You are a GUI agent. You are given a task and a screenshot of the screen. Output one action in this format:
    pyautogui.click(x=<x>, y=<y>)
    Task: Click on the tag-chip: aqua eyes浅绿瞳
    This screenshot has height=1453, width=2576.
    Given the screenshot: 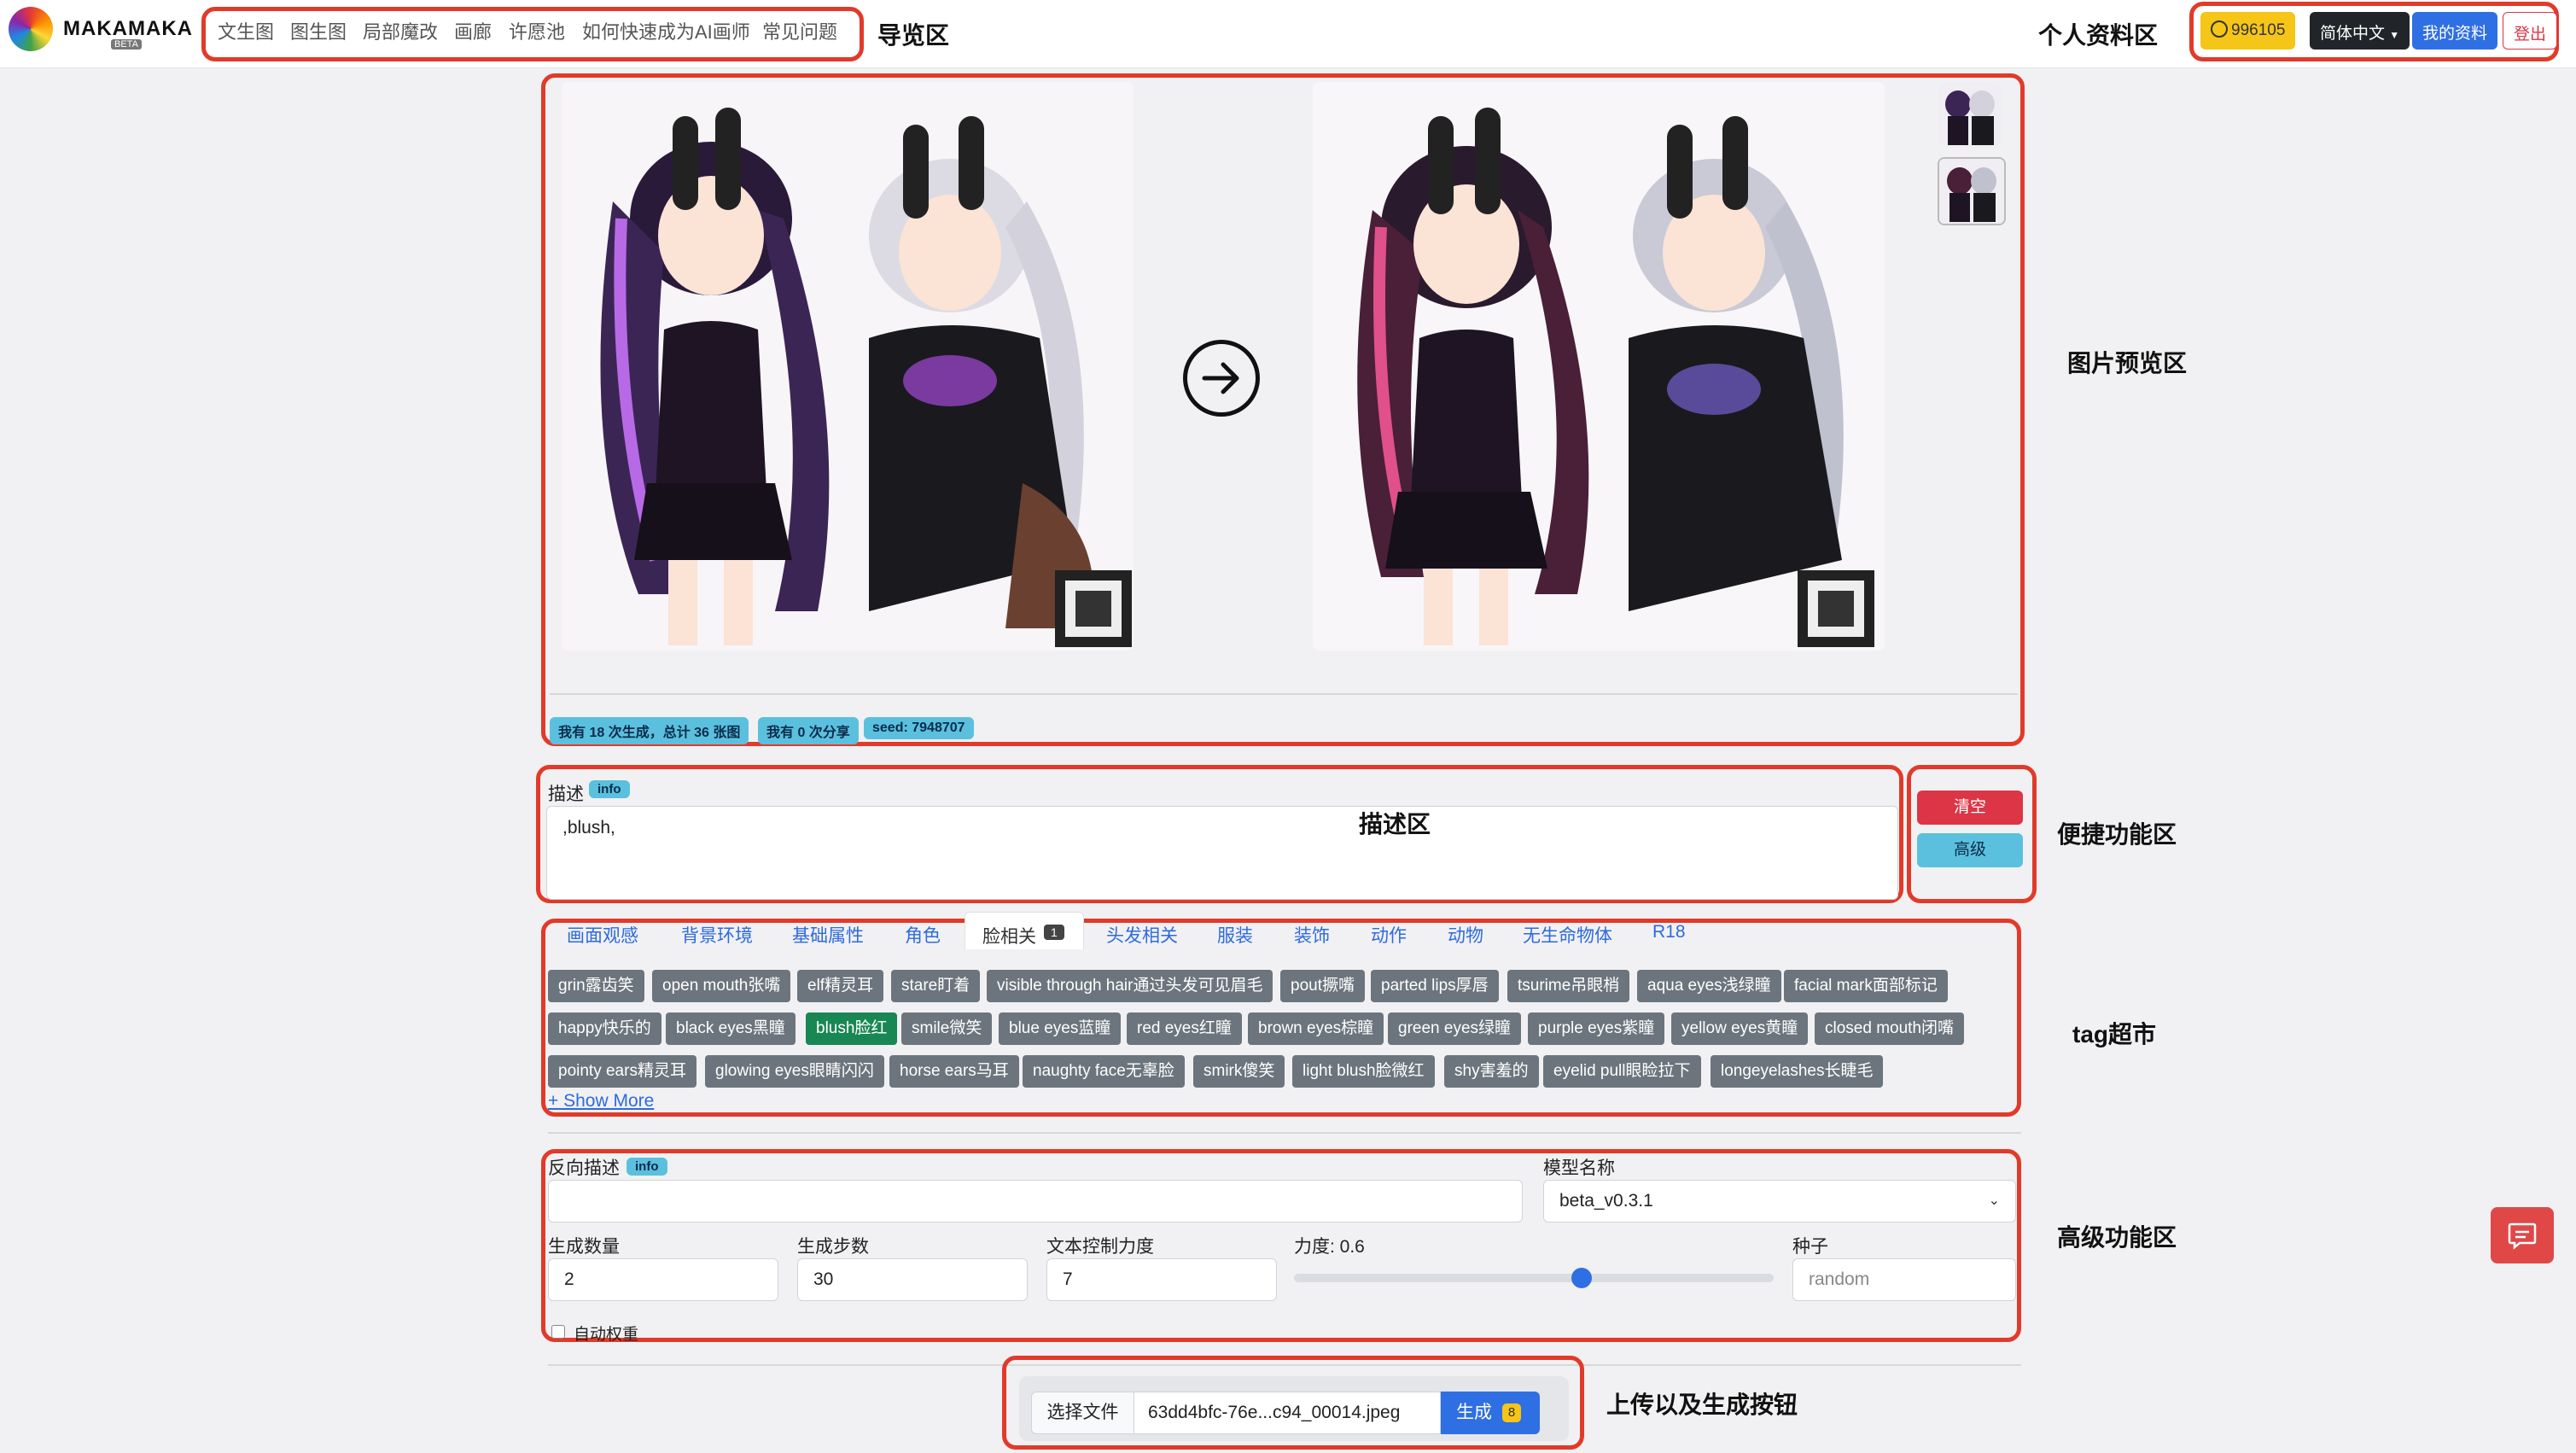 What is the action you would take?
    pyautogui.click(x=1709, y=986)
    